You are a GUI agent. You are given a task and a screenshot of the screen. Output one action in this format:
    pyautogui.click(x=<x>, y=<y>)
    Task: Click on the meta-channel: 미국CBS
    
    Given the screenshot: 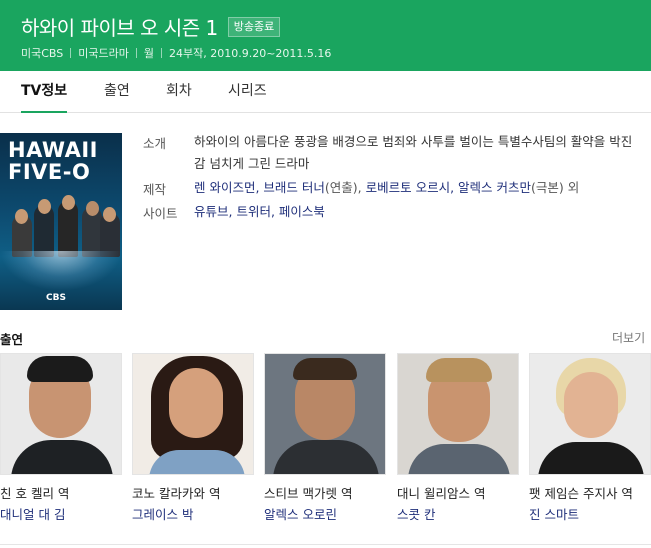 What is the action you would take?
    pyautogui.click(x=42, y=53)
    